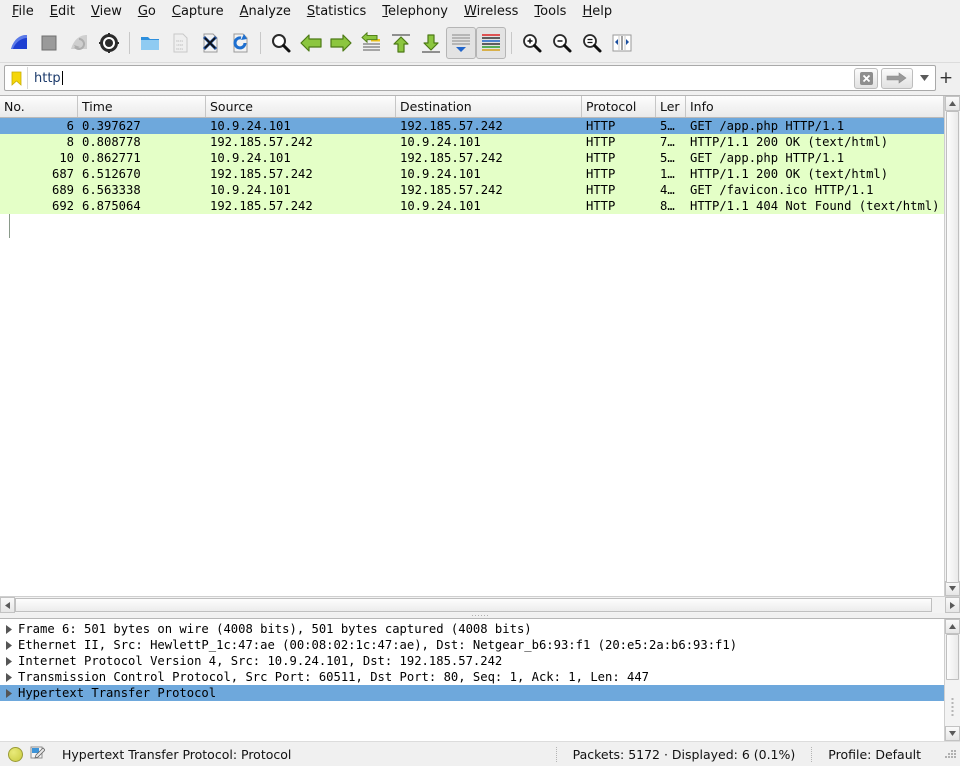 This screenshot has height=766, width=960. What do you see at coordinates (62, 206) in the screenshot?
I see `packet-cell-no: 692` at bounding box center [62, 206].